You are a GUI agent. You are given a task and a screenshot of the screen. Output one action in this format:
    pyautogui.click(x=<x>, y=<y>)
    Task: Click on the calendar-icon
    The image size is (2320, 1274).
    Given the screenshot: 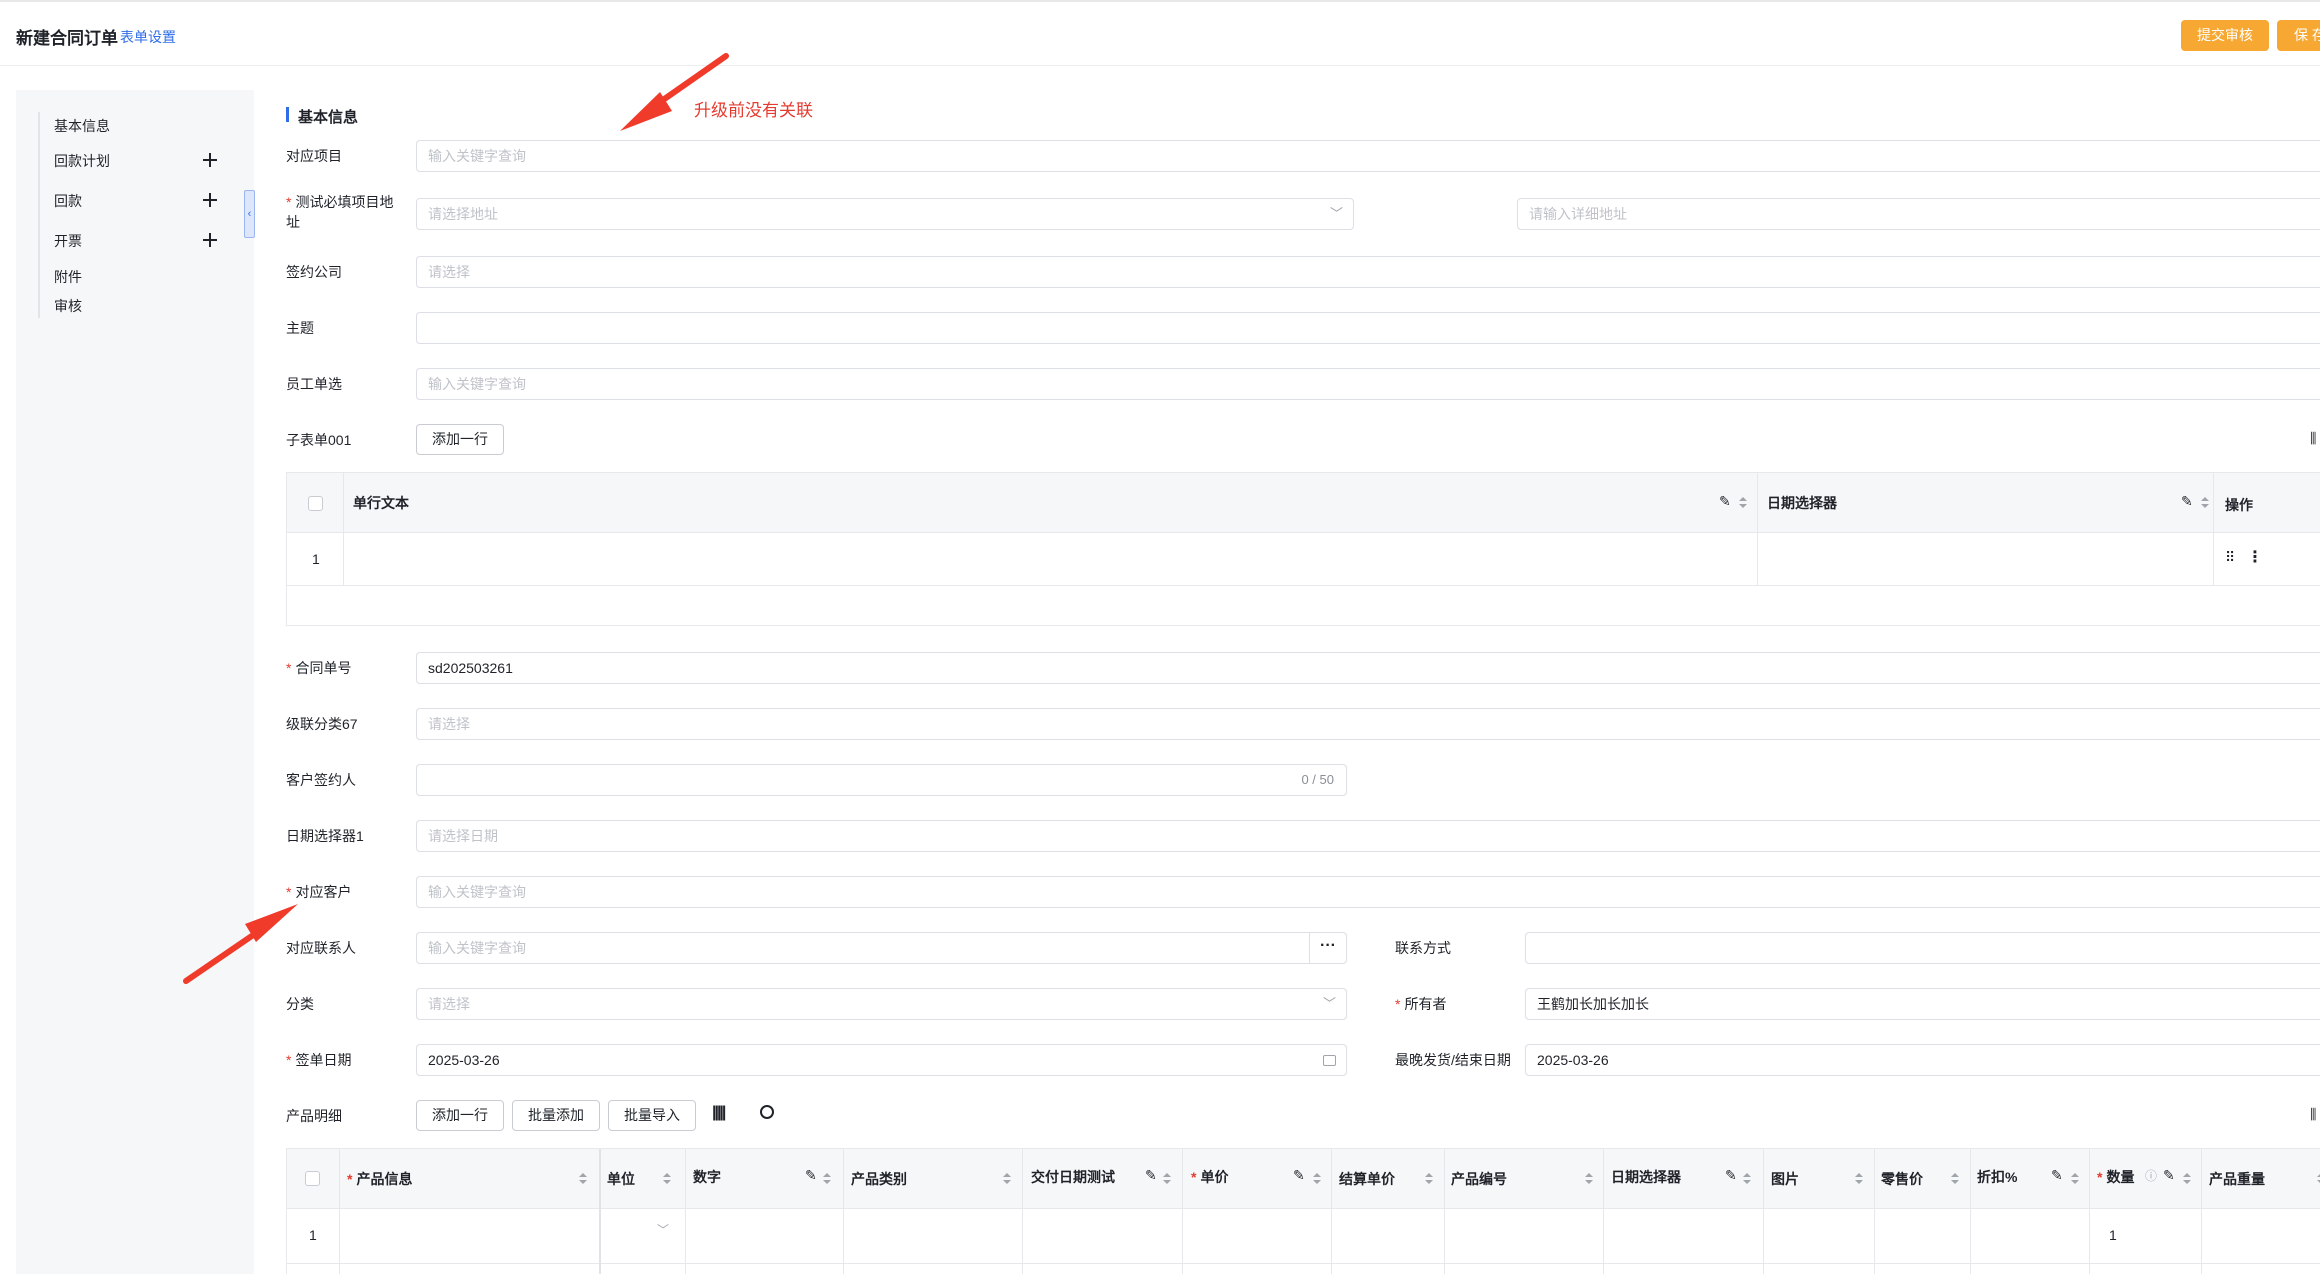 What is the action you would take?
    pyautogui.click(x=1329, y=1060)
    